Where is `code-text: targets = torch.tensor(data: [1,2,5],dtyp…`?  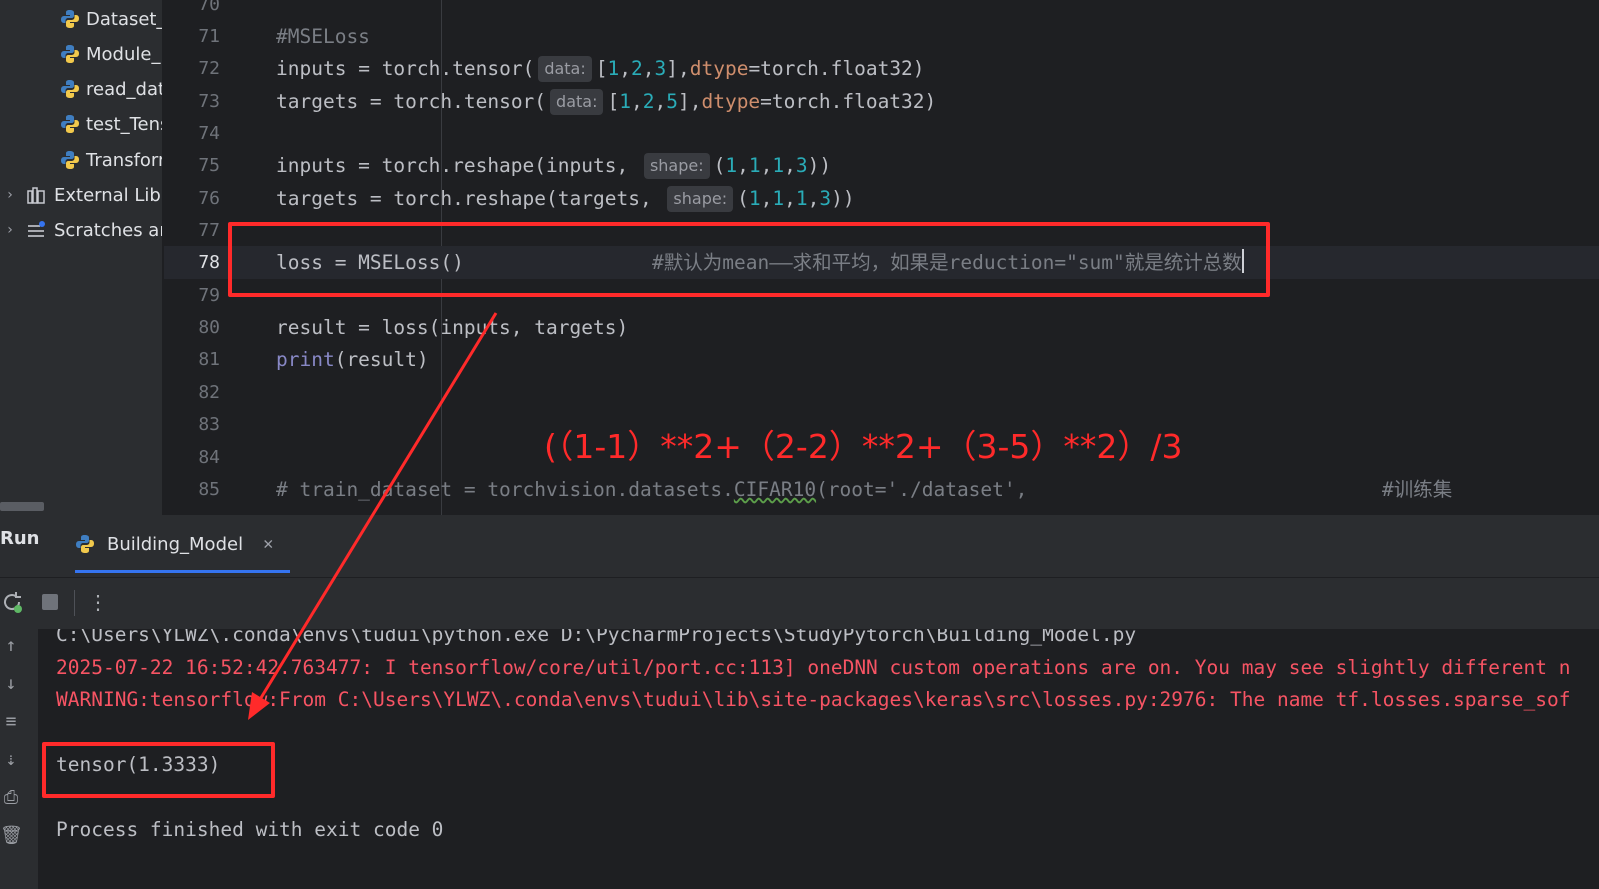 code-text: targets = torch.tensor(data: [1,2,5],dtyp… is located at coordinates (606, 102).